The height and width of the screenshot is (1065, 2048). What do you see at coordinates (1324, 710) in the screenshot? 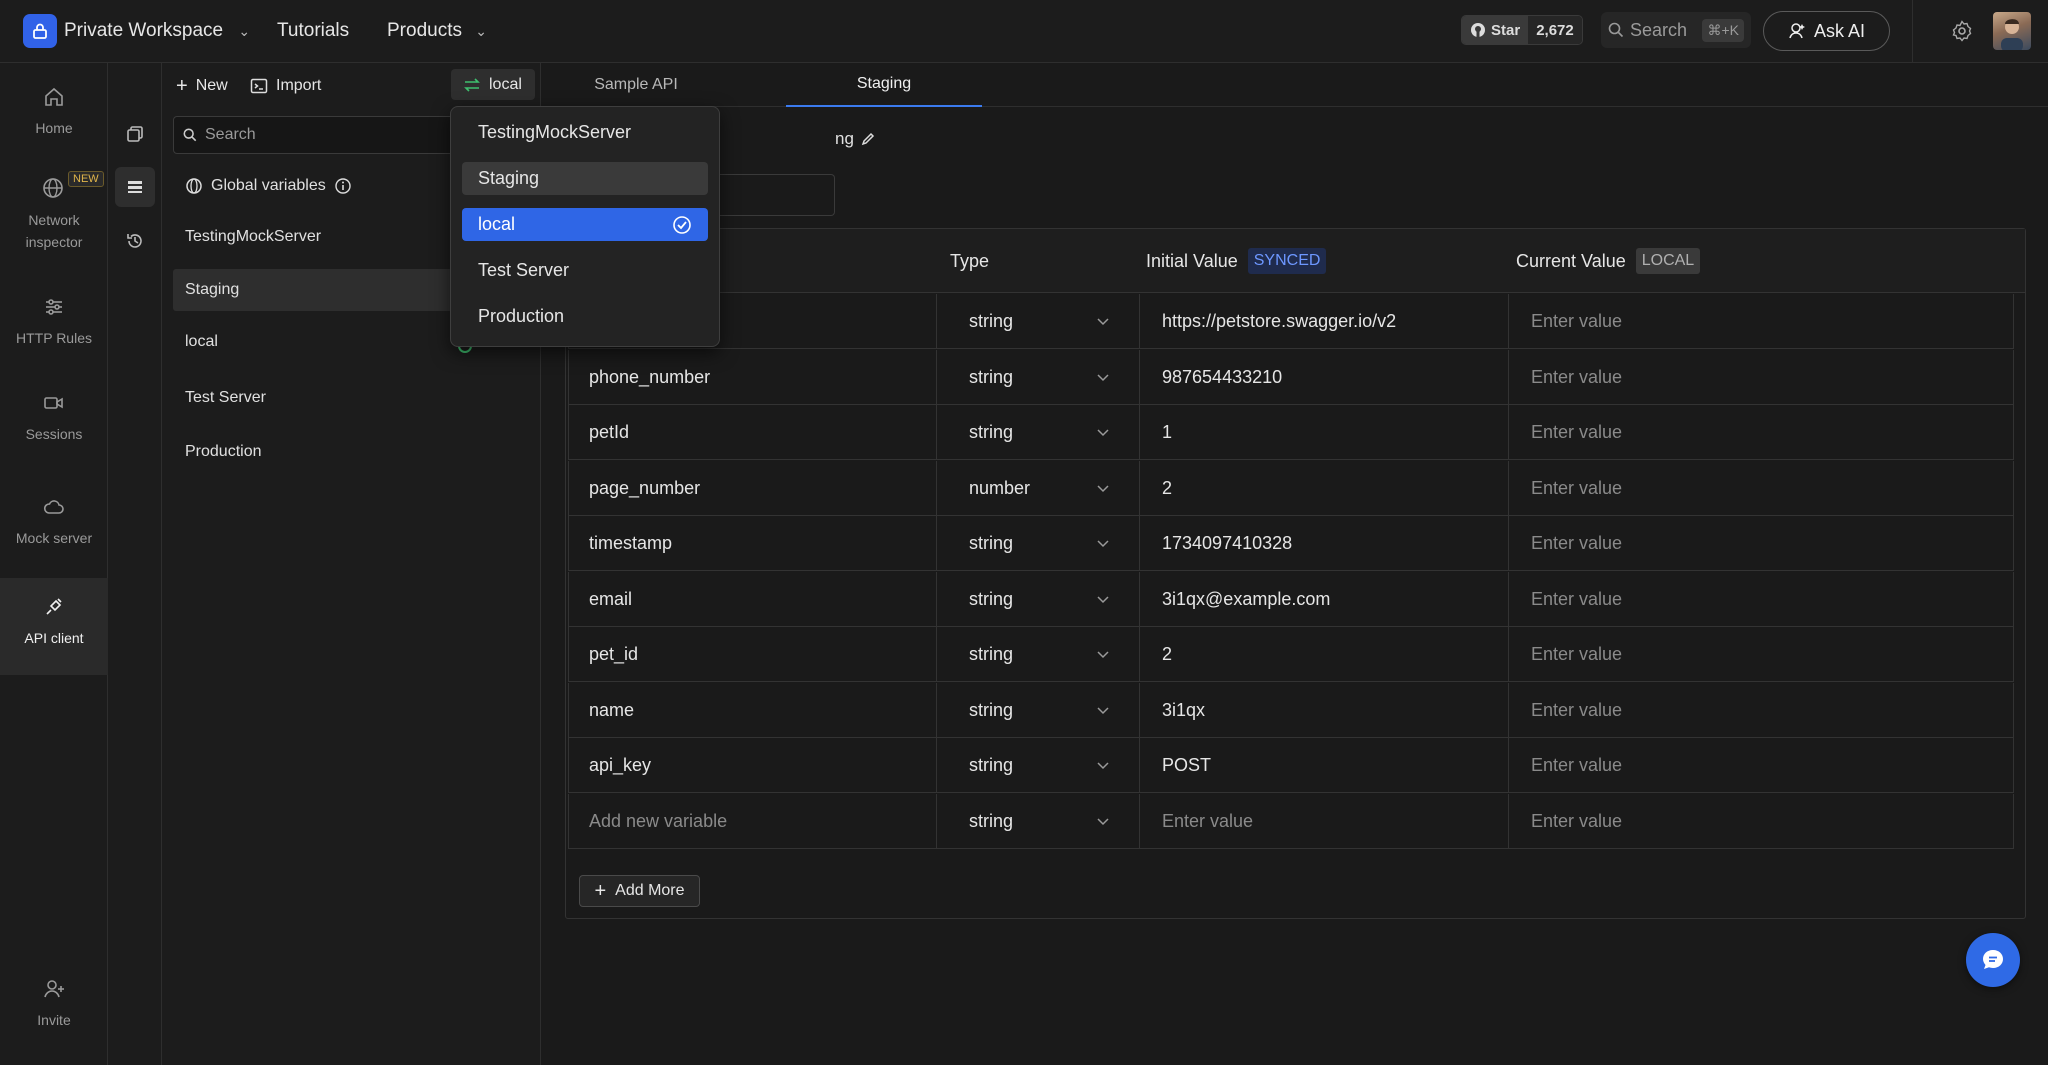
I see `initial-value: 3i1qx` at bounding box center [1324, 710].